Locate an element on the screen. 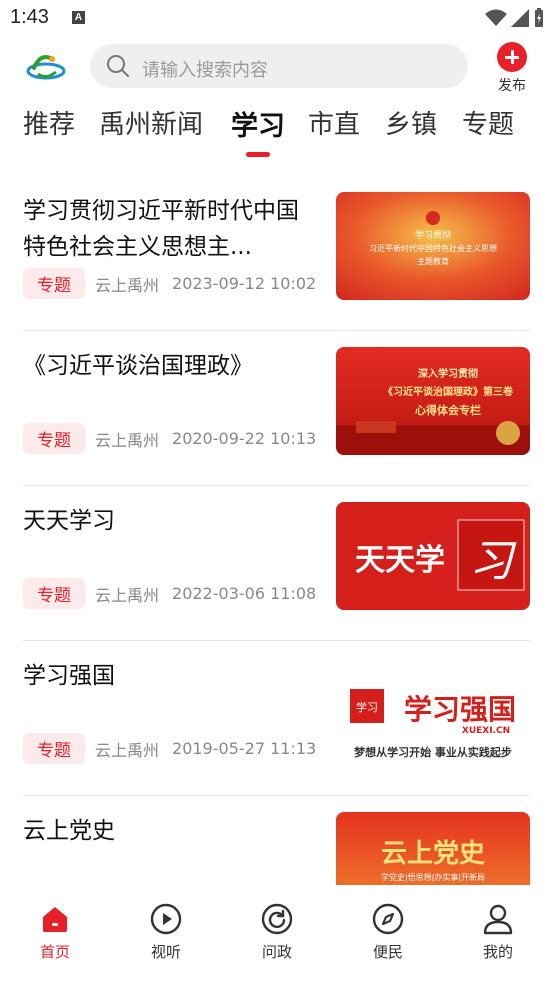 This screenshot has height=984, width=553. search-bar: 请输入搜索内容 is located at coordinates (279, 66).